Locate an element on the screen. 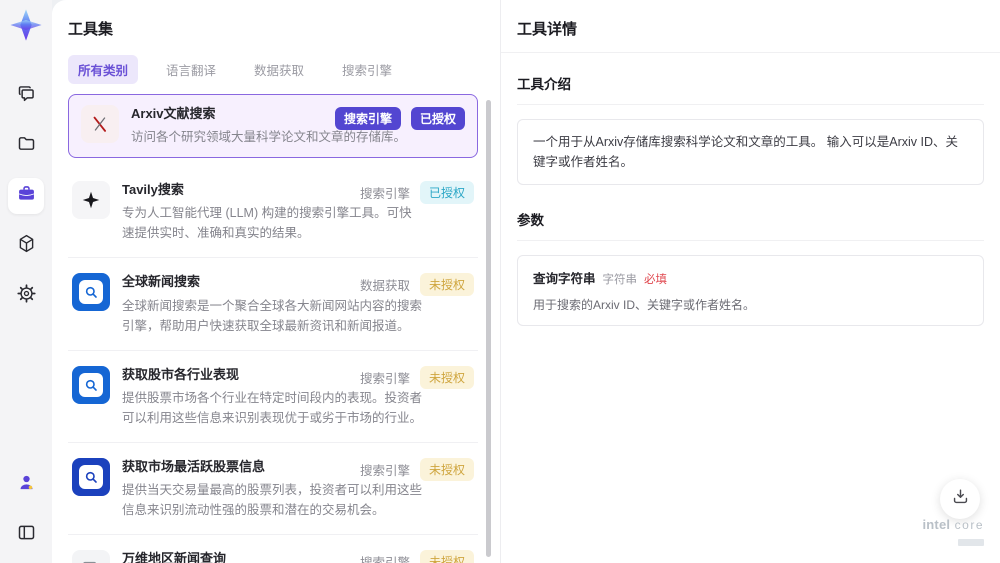 This screenshot has width=1000, height=563. sidebar-item-plugins is located at coordinates (26, 246).